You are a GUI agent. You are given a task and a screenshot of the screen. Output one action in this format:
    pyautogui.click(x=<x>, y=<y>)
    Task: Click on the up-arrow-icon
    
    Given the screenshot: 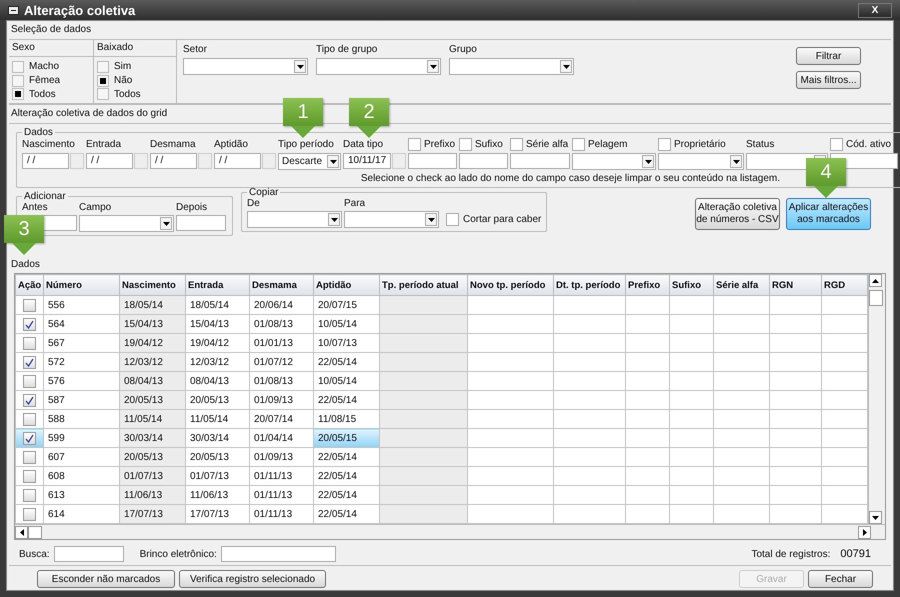 What is the action you would take?
    pyautogui.click(x=875, y=280)
    